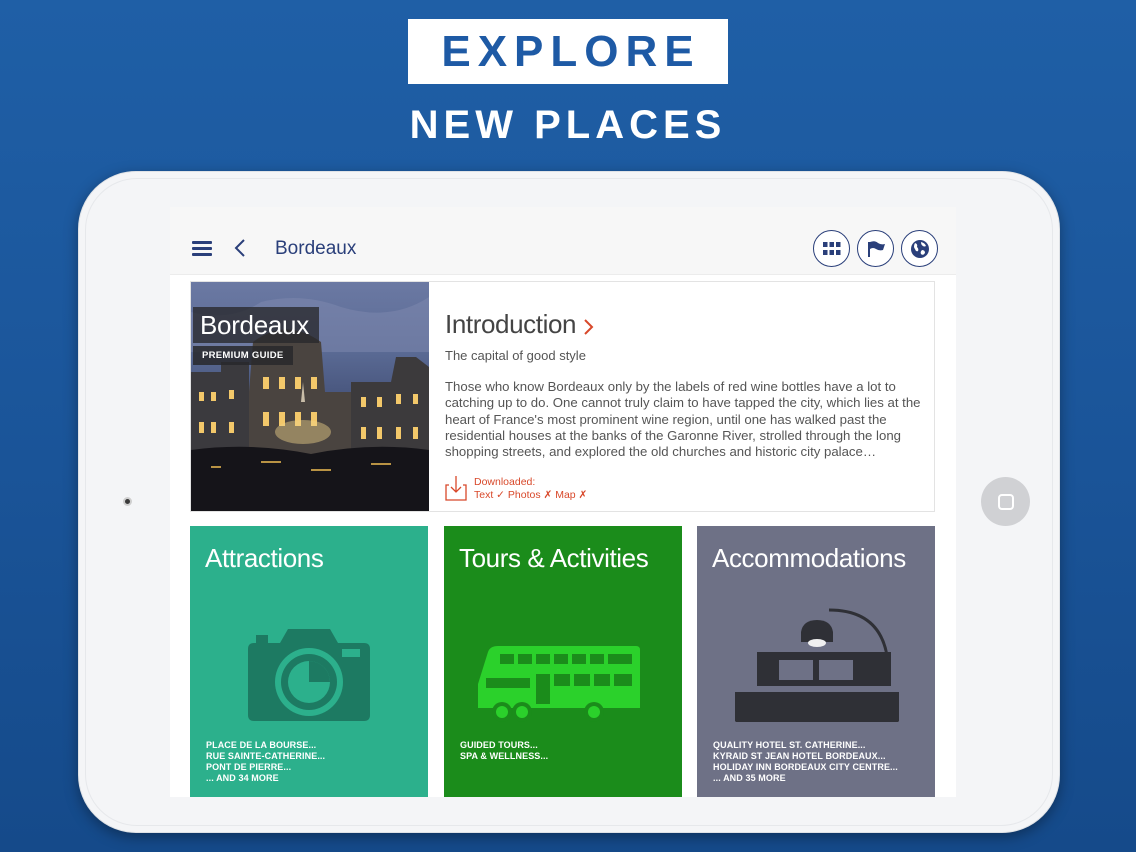 The width and height of the screenshot is (1136, 852). I want to click on front-camera, so click(127, 501).